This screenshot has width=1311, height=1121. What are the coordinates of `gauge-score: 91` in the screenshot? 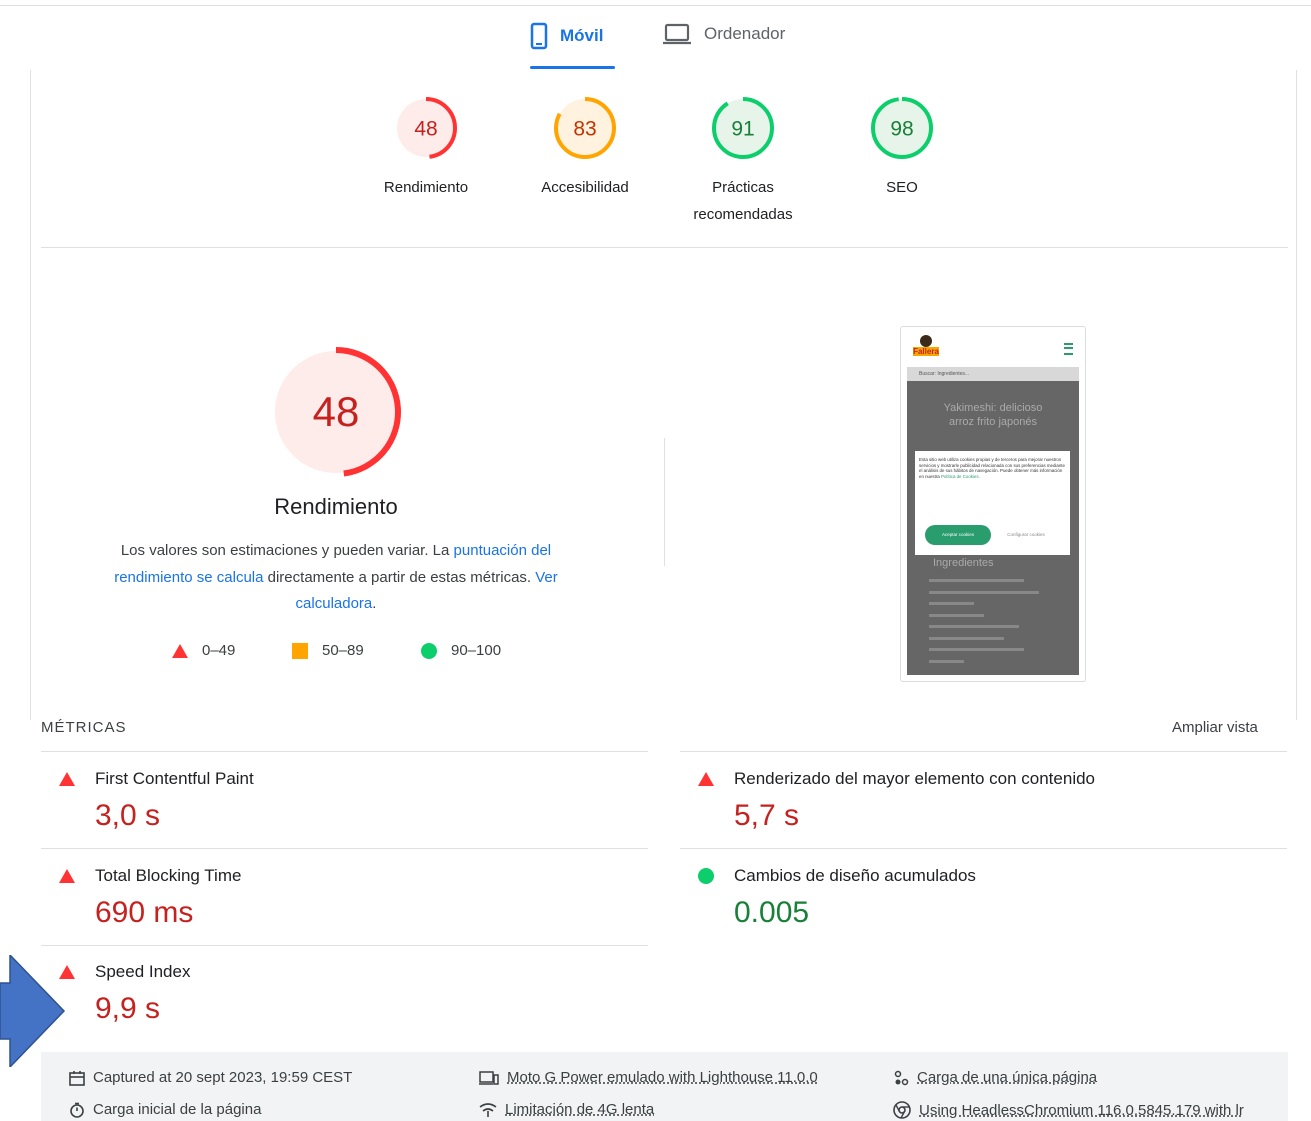 It's located at (742, 129).